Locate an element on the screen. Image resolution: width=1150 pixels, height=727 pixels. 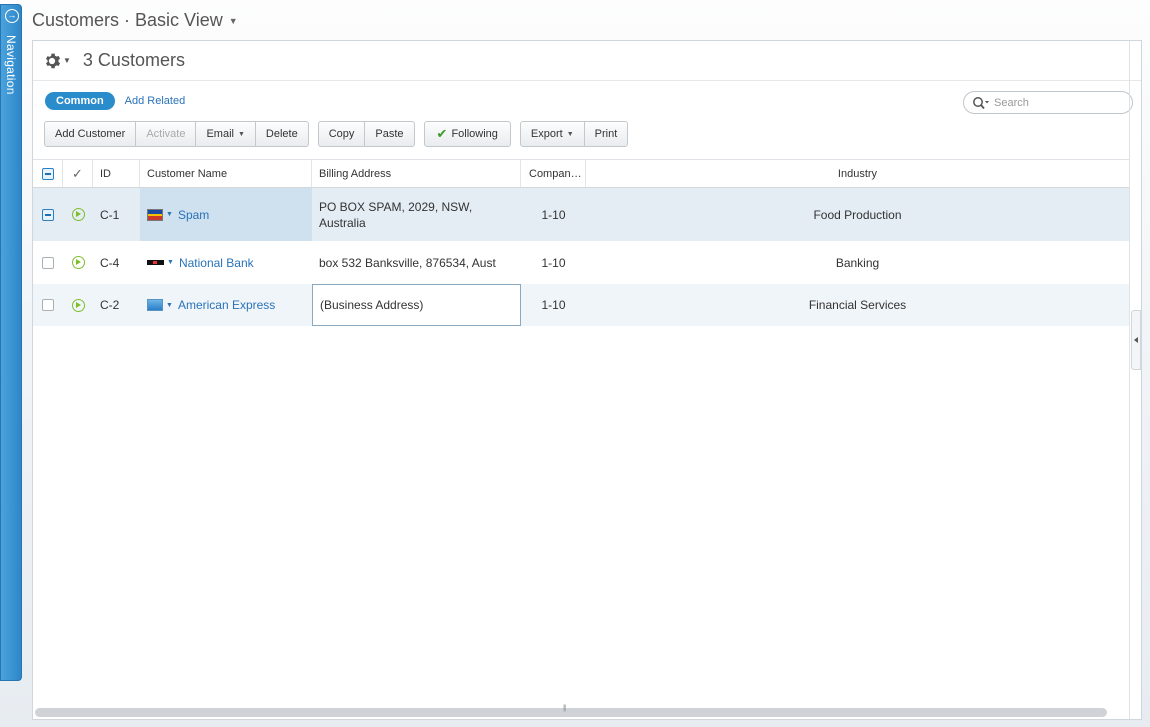
follow-group: ✔ Following is located at coordinates (467, 134).